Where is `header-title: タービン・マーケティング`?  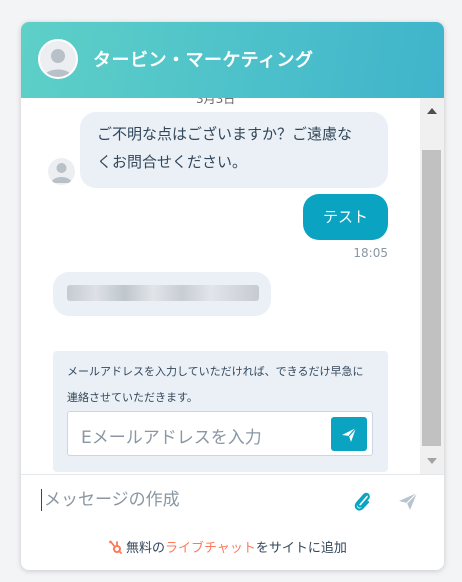
header-title: タービン・マーケティング is located at coordinates (203, 60).